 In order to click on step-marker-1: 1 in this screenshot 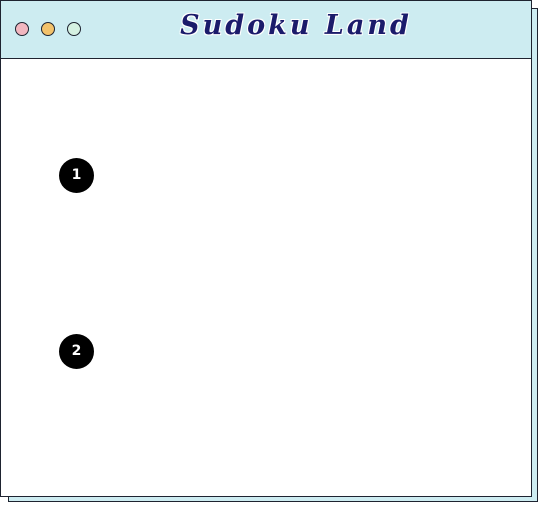, I will do `click(76, 175)`.